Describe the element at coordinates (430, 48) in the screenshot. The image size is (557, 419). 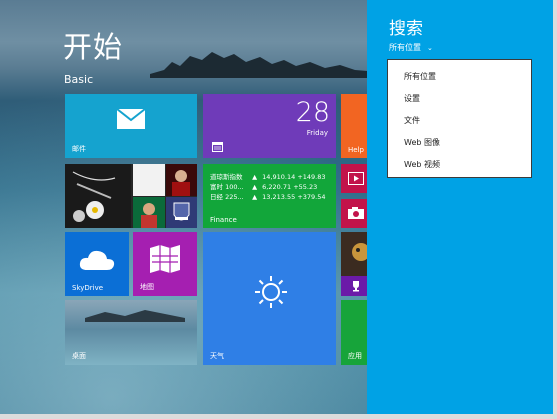
I see `chevron-down-icon: ⌄` at that location.